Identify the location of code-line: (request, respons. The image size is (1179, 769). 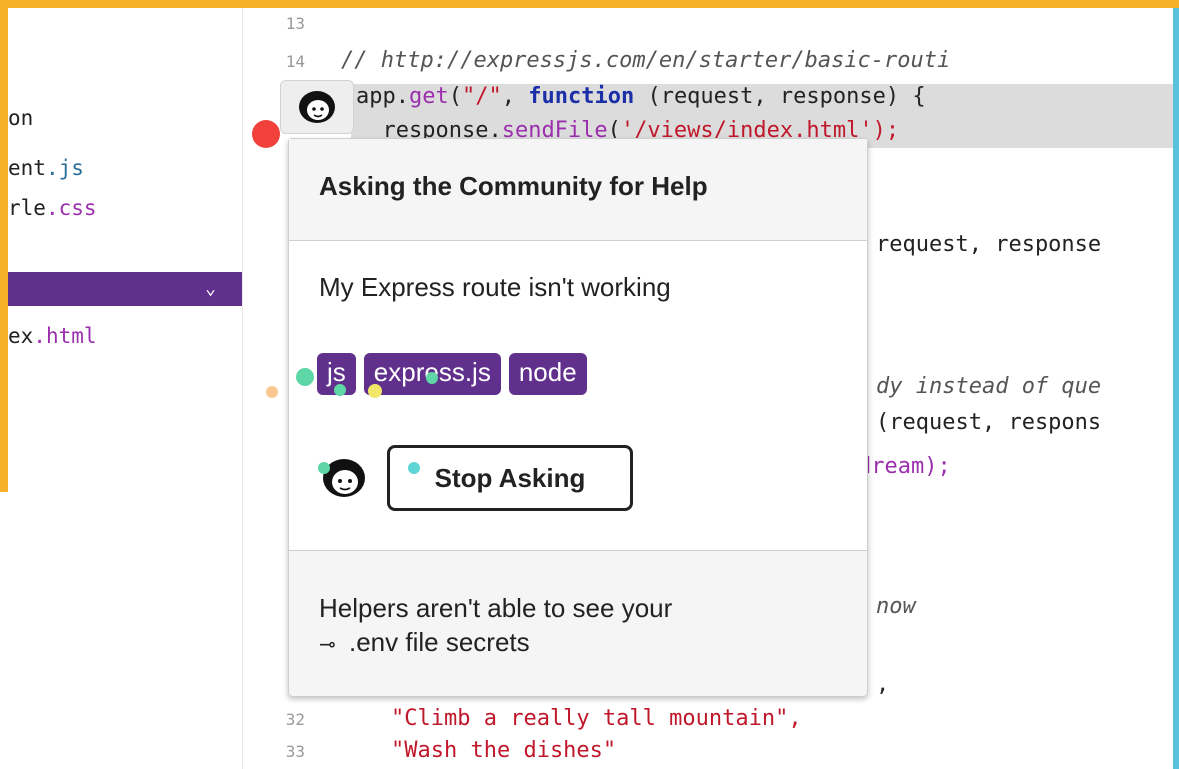
(989, 422).